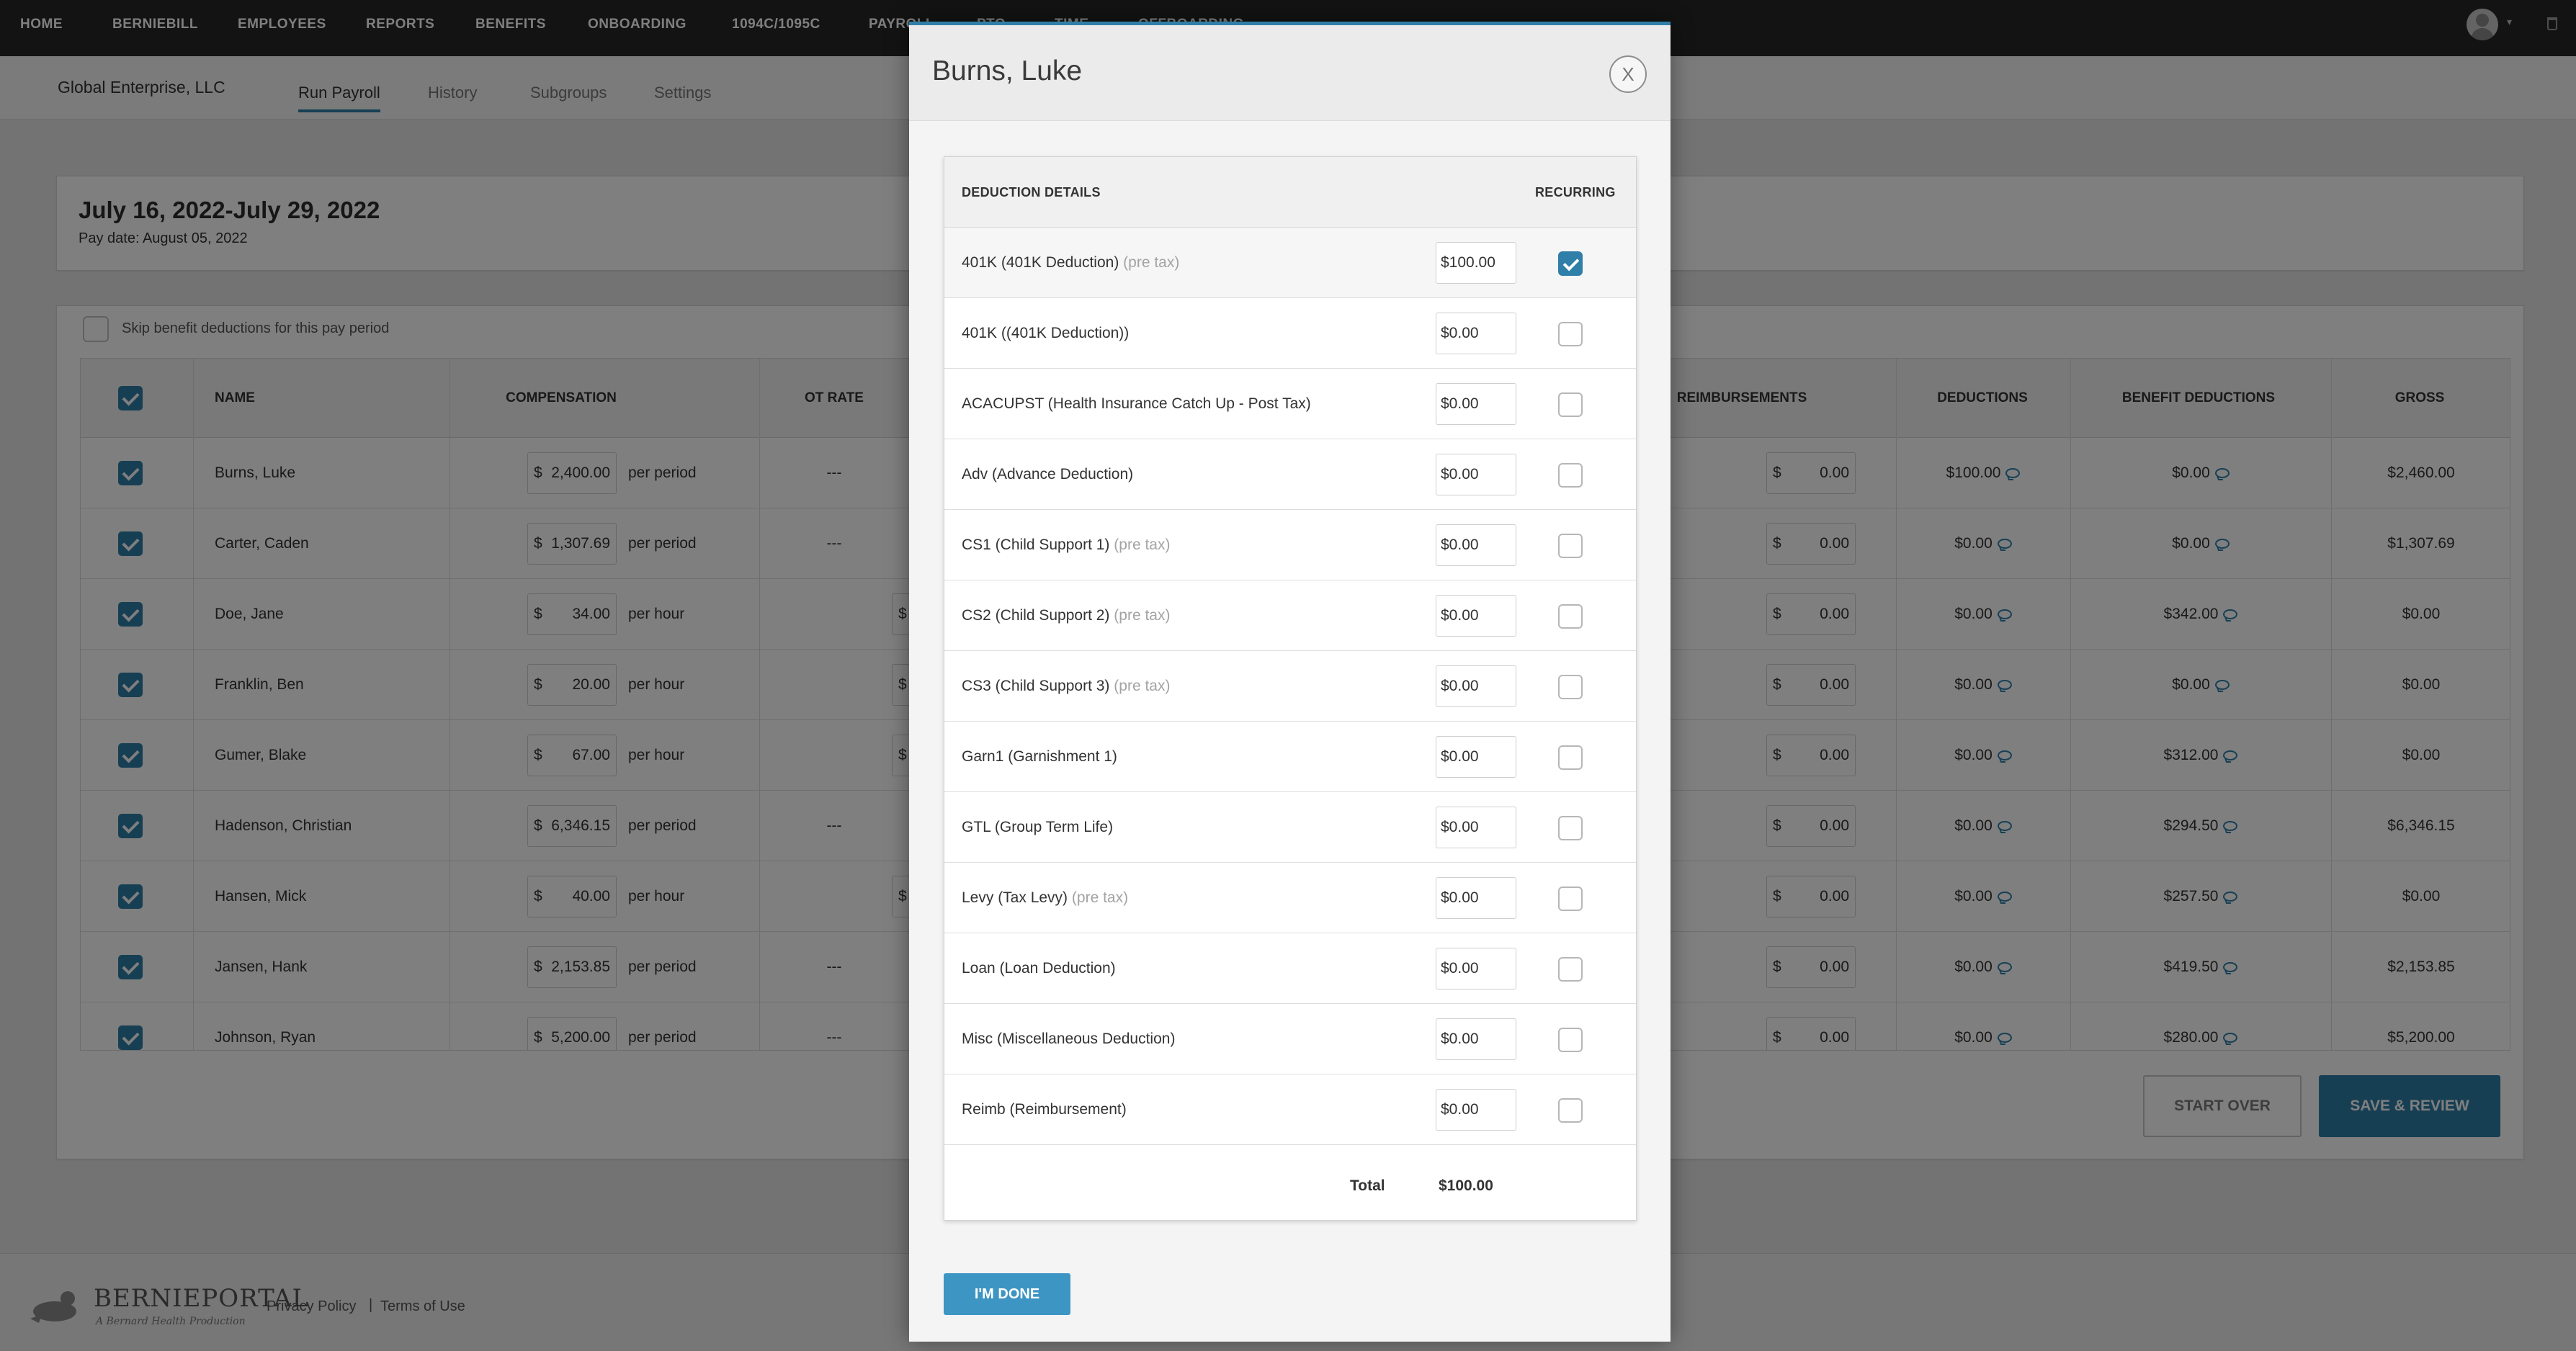  I want to click on deduction-label: Reimb (Reimbursement), so click(1044, 1109).